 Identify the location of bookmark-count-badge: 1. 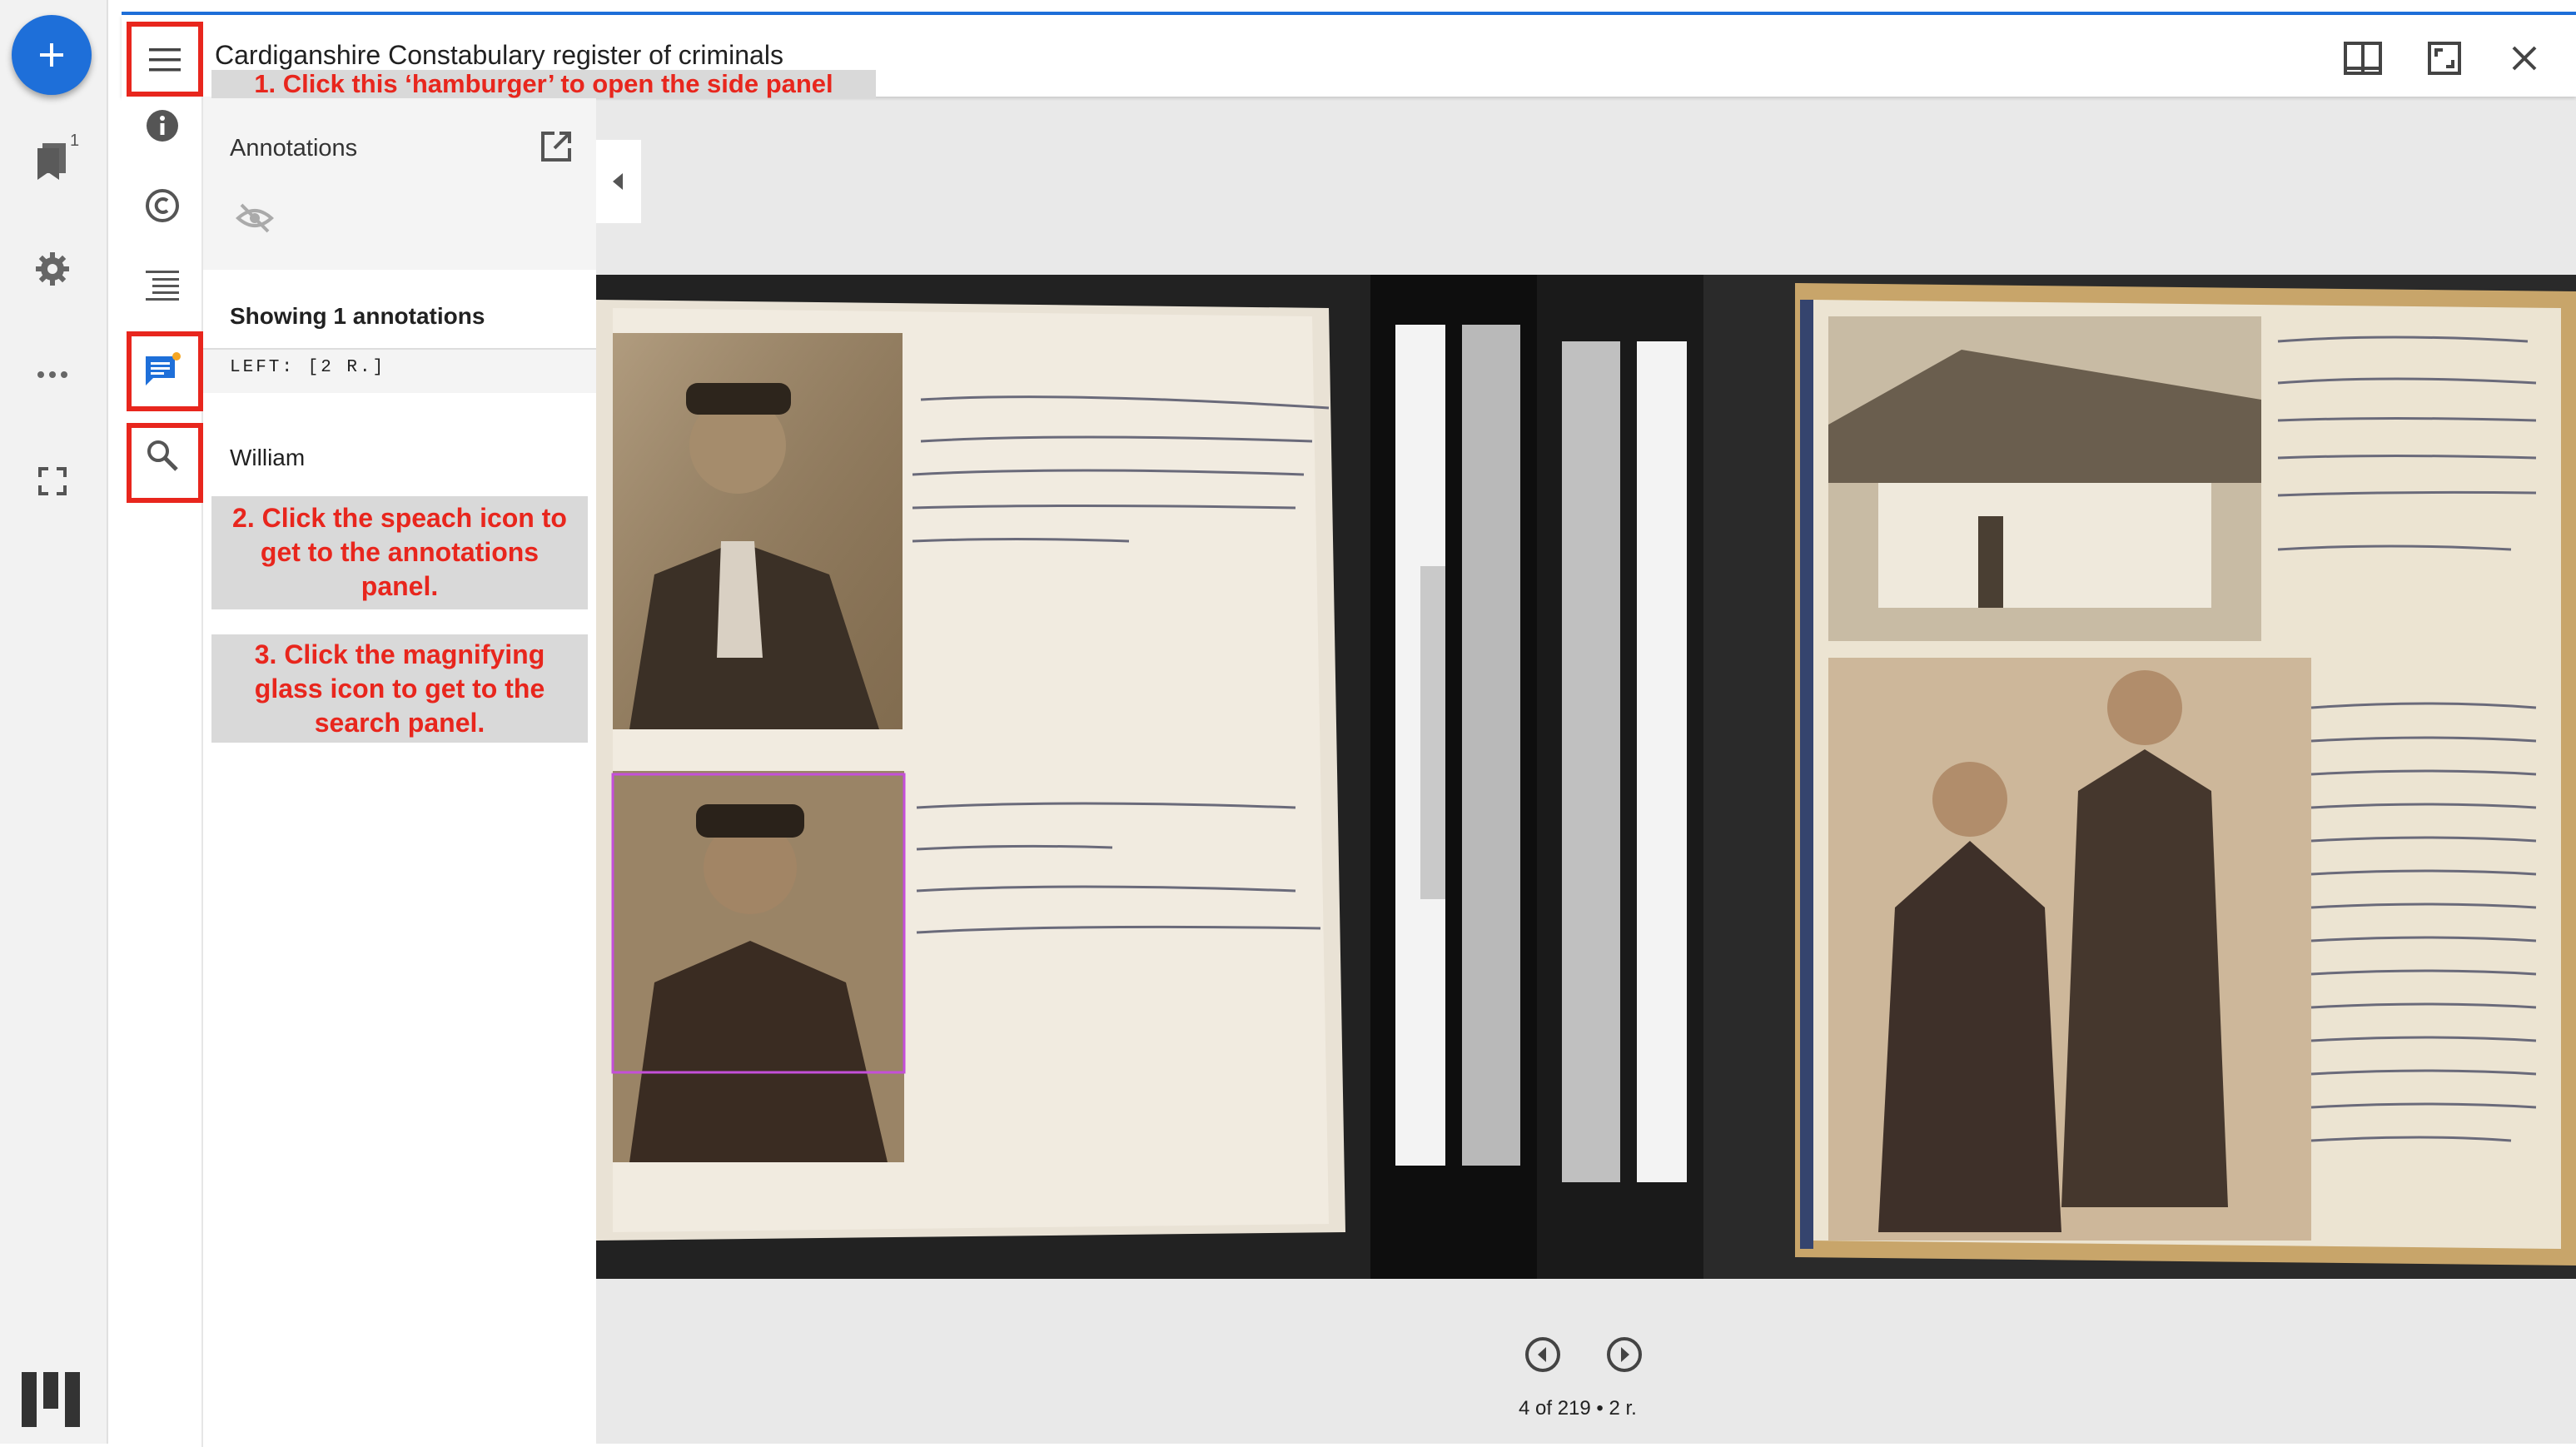
(75, 141).